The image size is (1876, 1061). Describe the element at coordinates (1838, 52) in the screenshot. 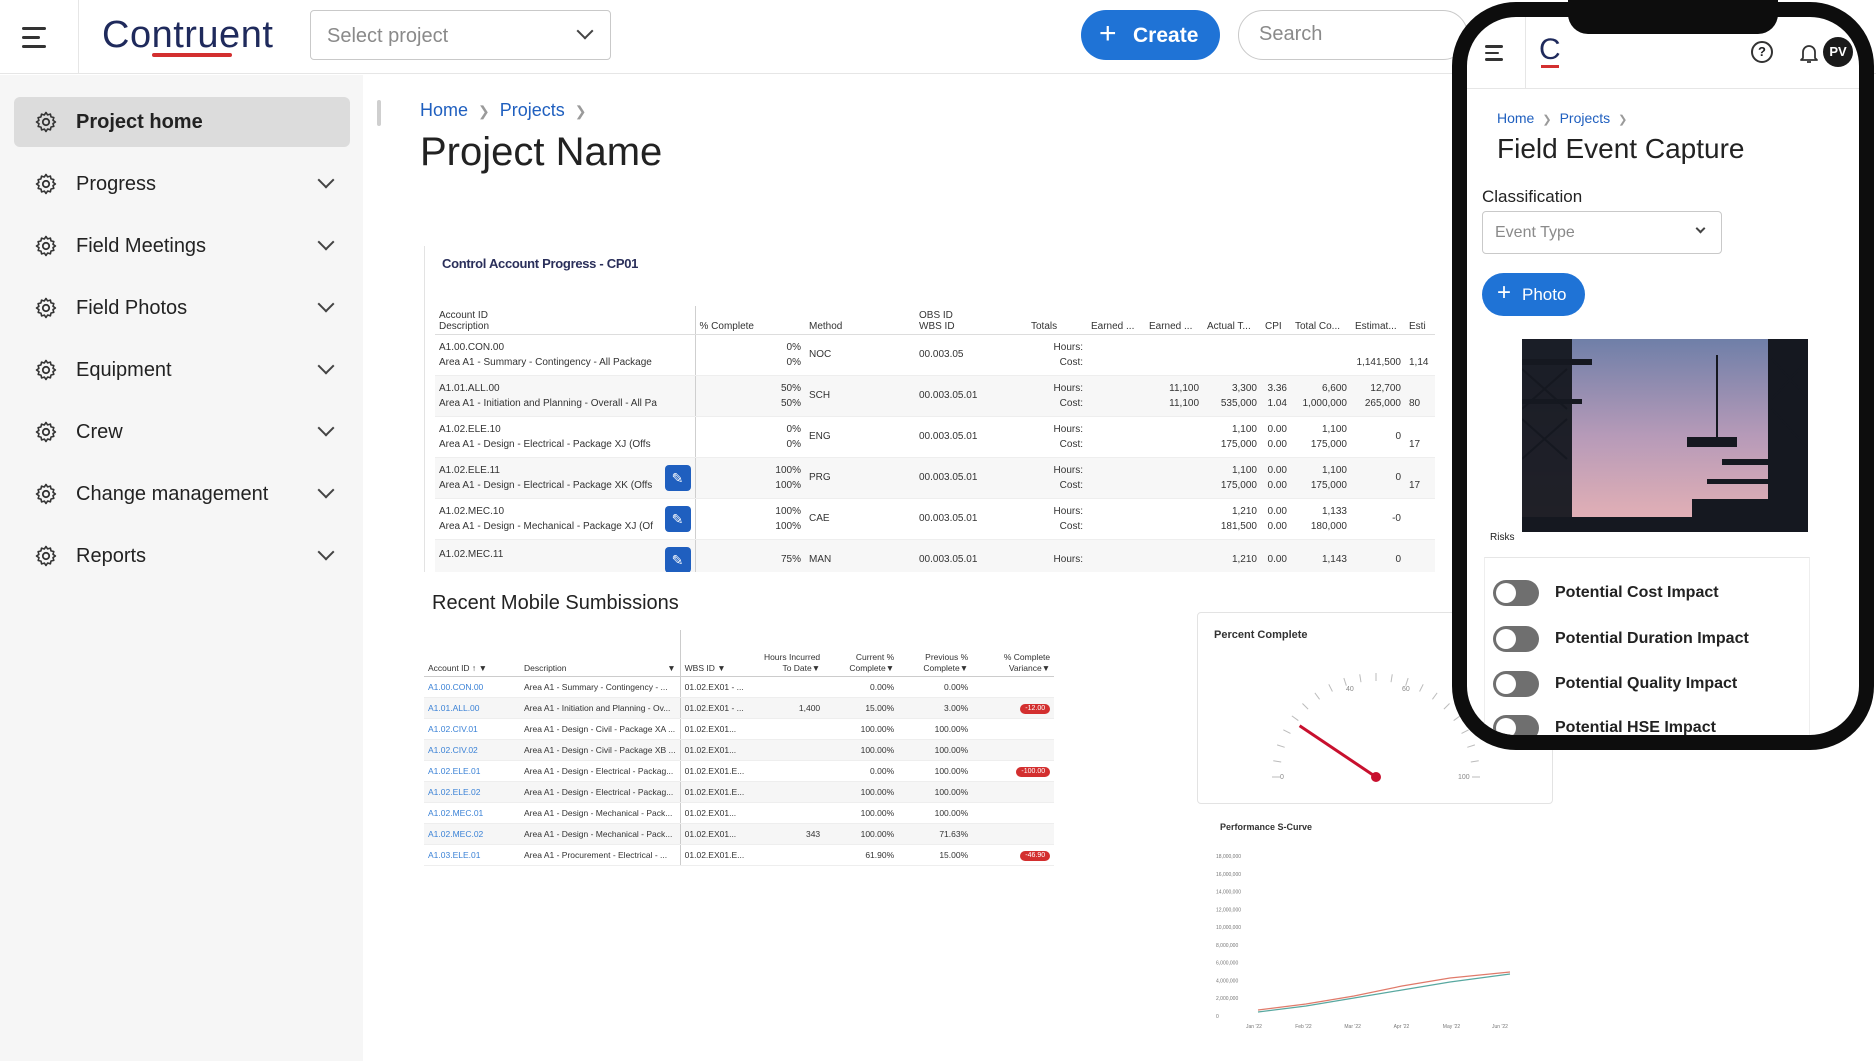

I see `avatar: PV` at that location.